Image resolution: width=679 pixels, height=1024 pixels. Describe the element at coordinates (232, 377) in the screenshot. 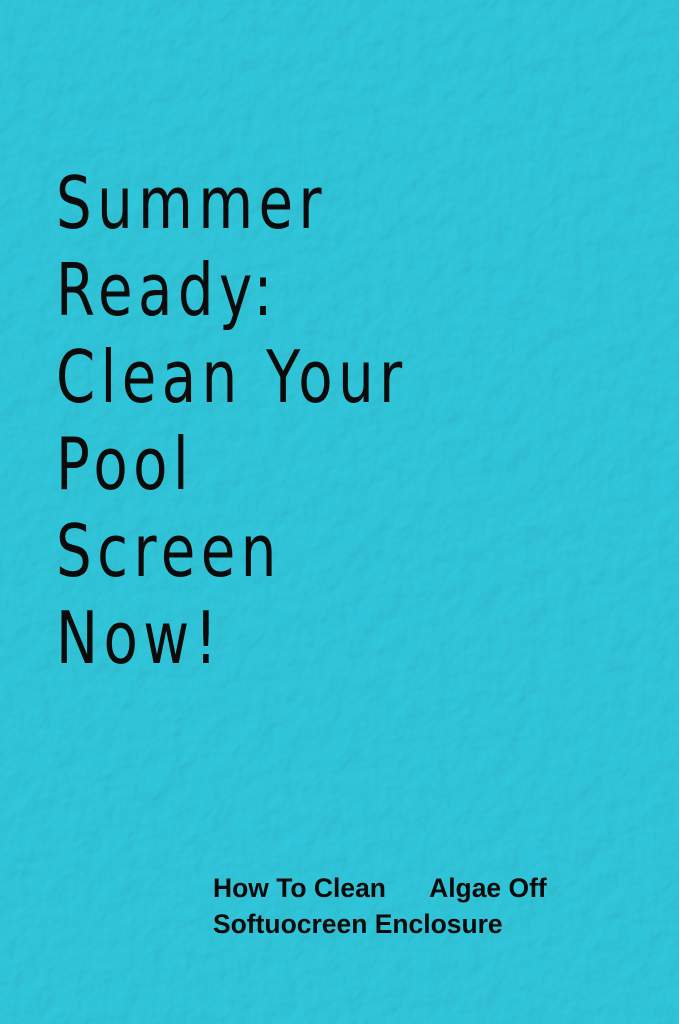

I see `headline-line: Clean Your` at that location.